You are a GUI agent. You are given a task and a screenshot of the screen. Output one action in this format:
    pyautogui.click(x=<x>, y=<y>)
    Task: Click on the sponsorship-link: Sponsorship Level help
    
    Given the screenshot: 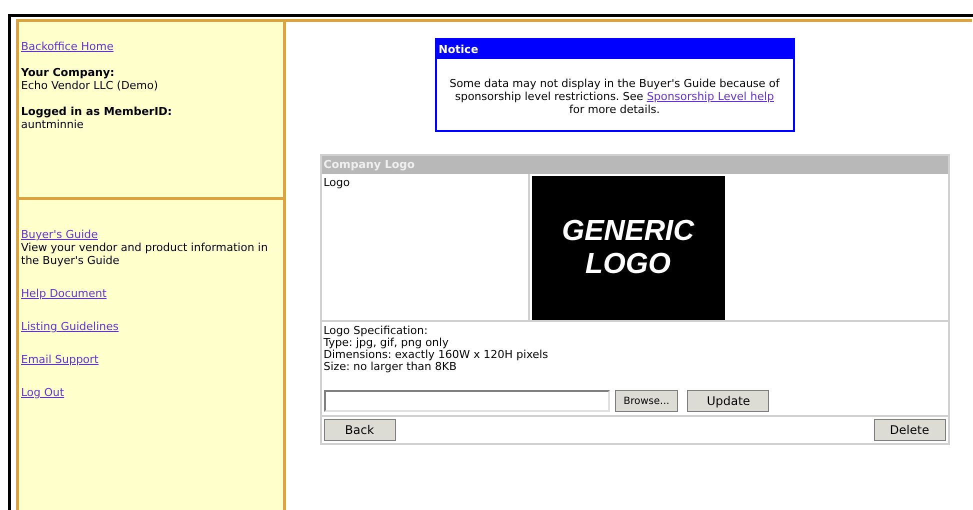 What is the action you would take?
    pyautogui.click(x=710, y=96)
    